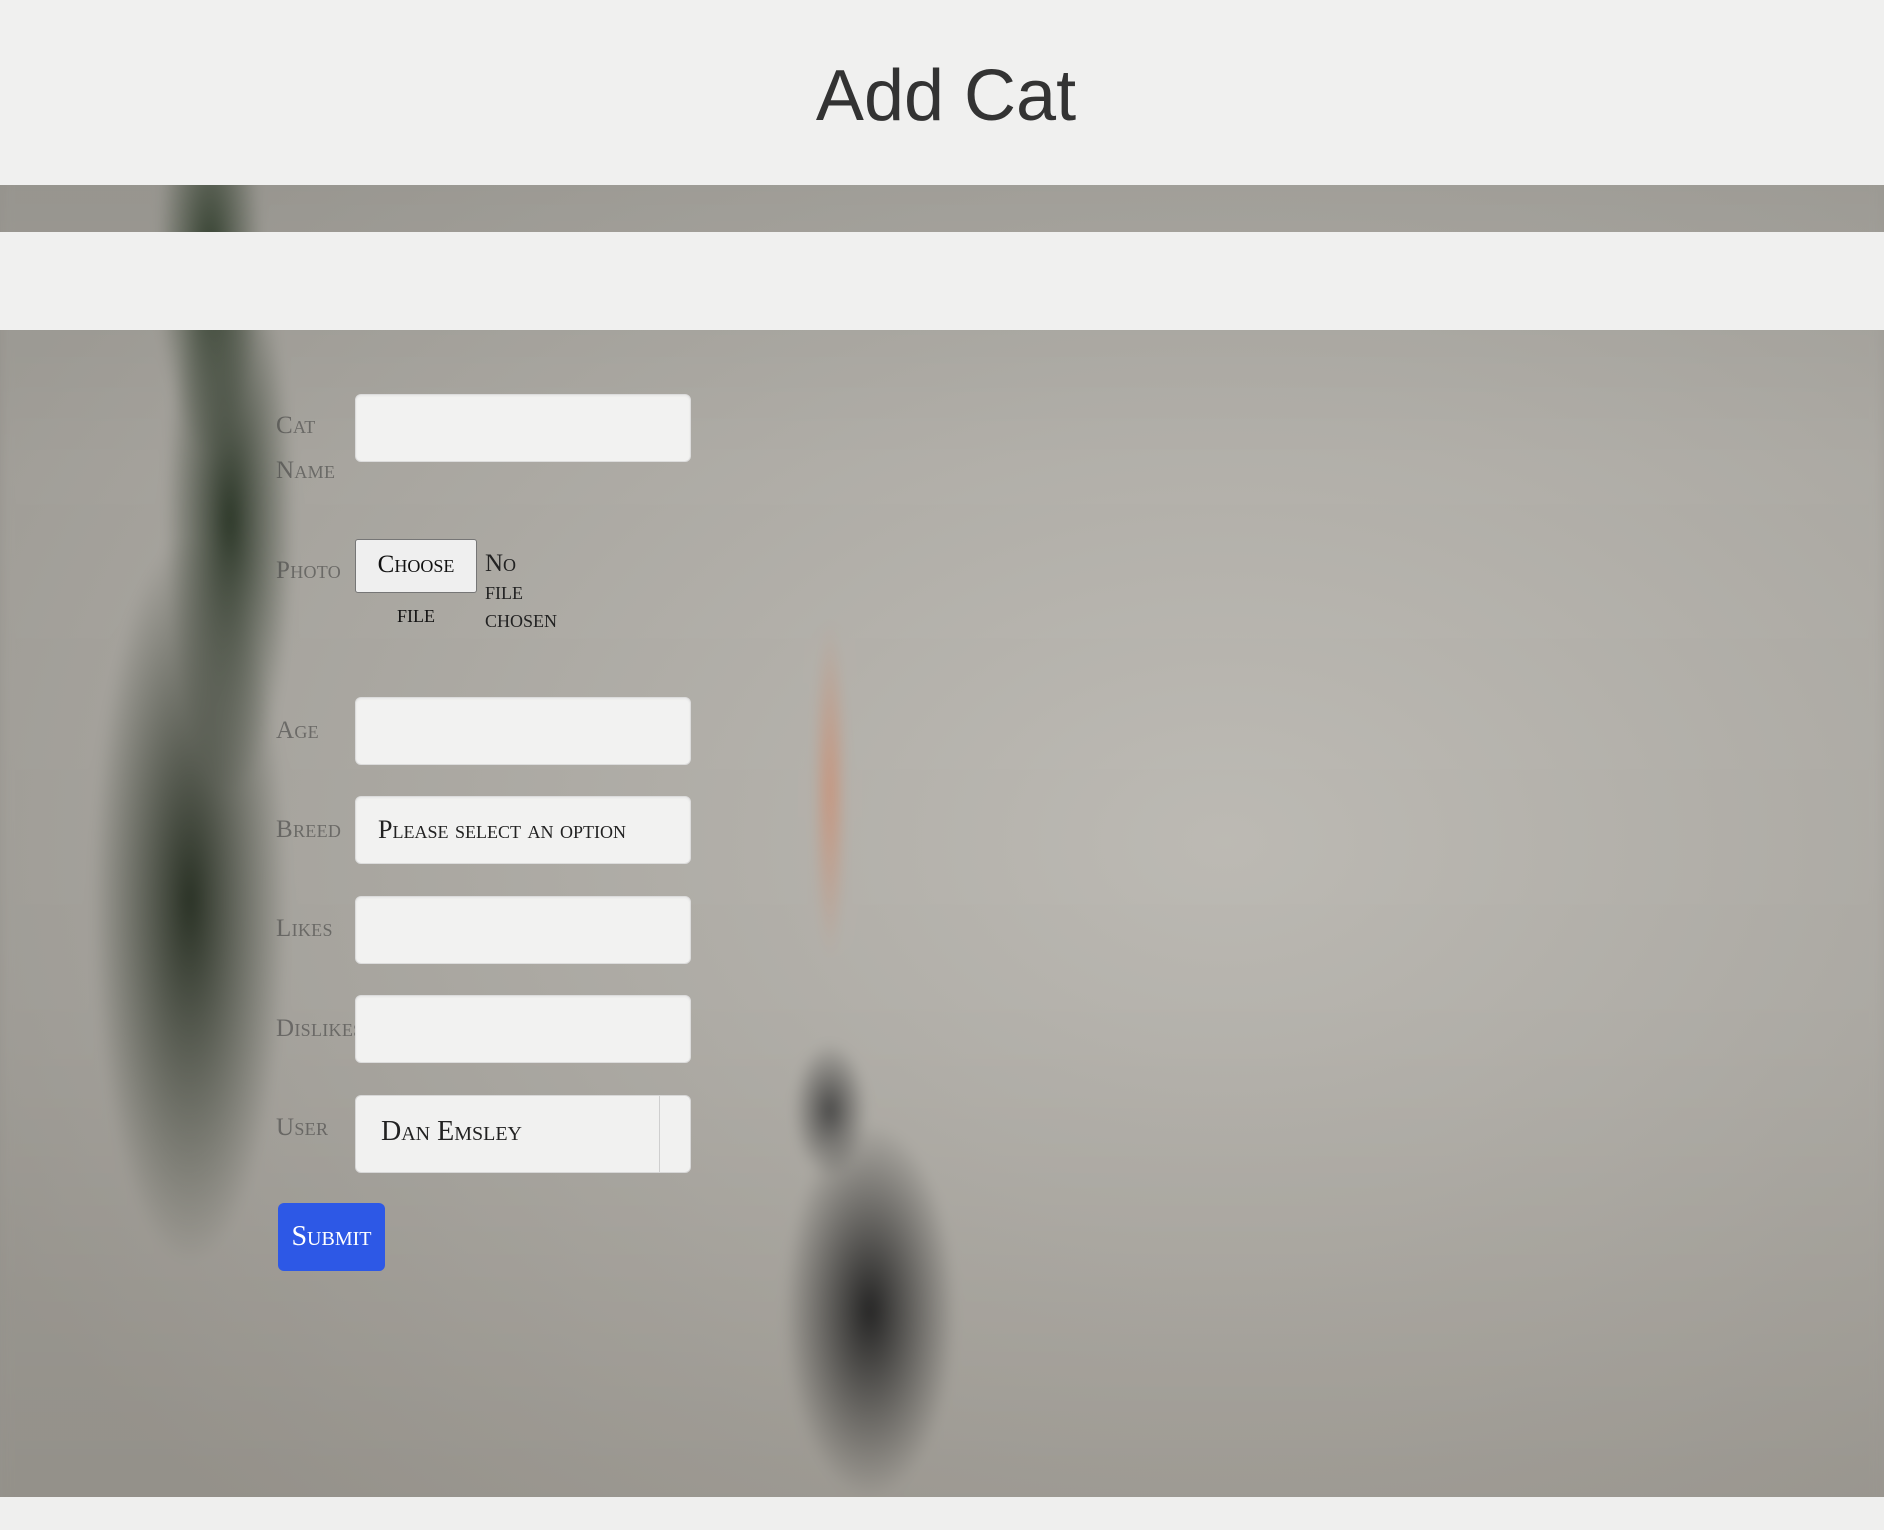 Image resolution: width=1884 pixels, height=1530 pixels. Describe the element at coordinates (523, 1134) in the screenshot. I see `user-select: Dan Emsley` at that location.